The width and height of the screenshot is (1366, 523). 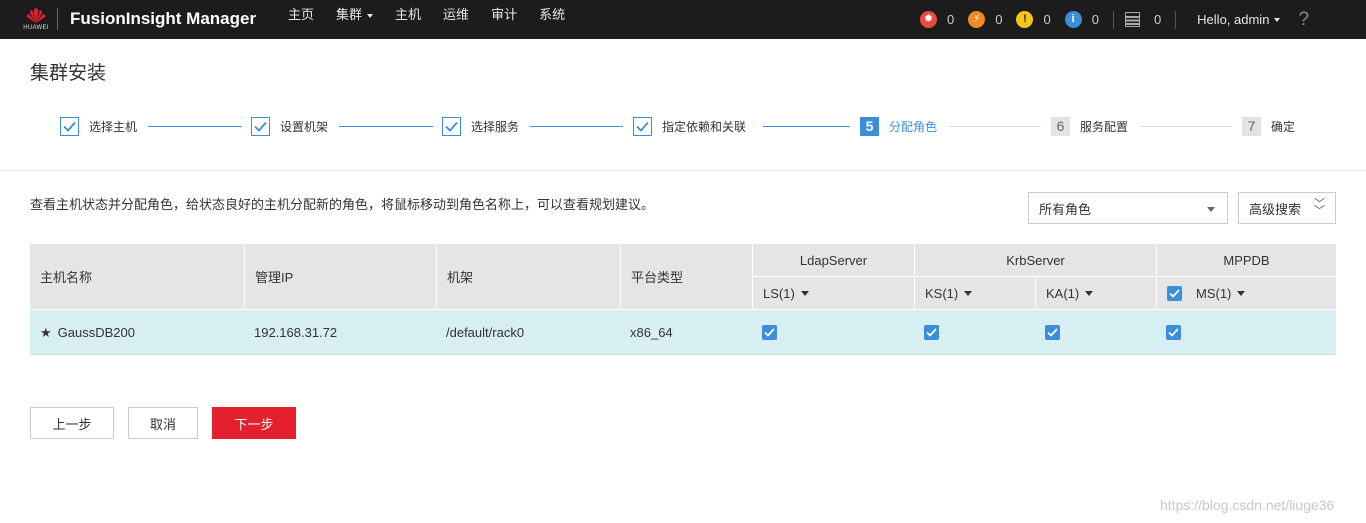 What do you see at coordinates (1251, 126) in the screenshot?
I see `step-number: 7` at bounding box center [1251, 126].